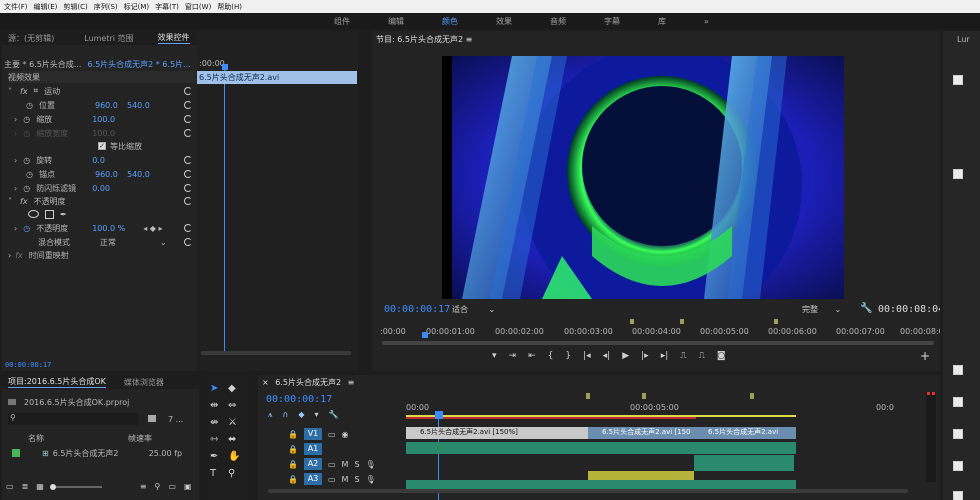  I want to click on anchor-y: 540.0, so click(138, 174).